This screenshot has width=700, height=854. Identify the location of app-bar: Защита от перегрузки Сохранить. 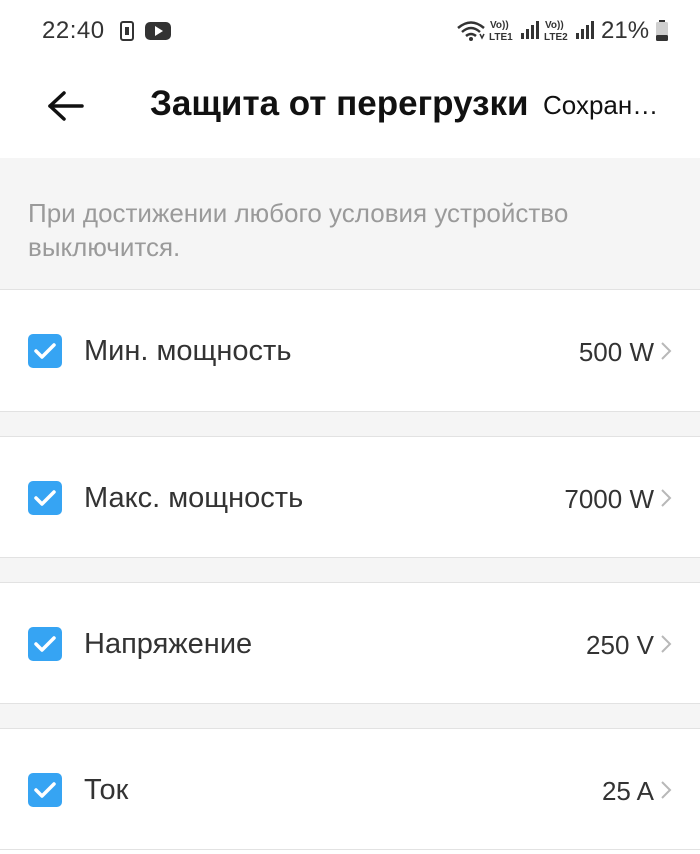
(350, 111).